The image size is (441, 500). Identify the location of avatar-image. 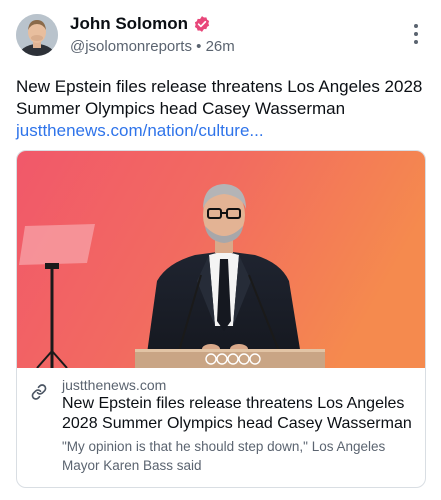
(37, 35).